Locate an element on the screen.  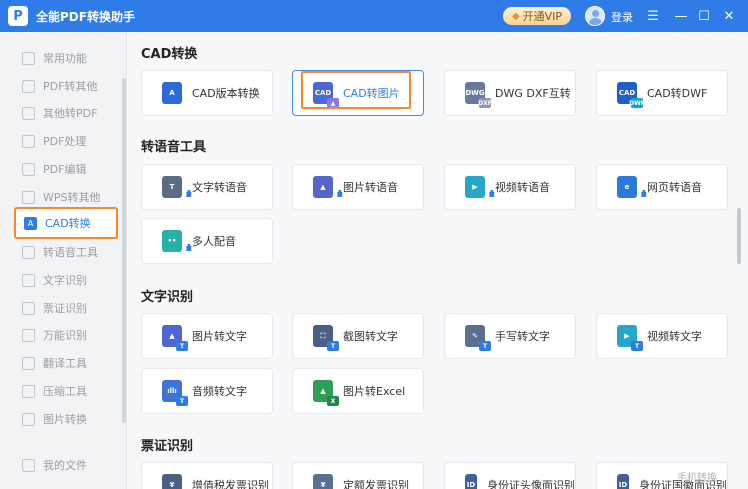
sidebar-item-pdf-edit: PDF编辑 is located at coordinates (66, 169).